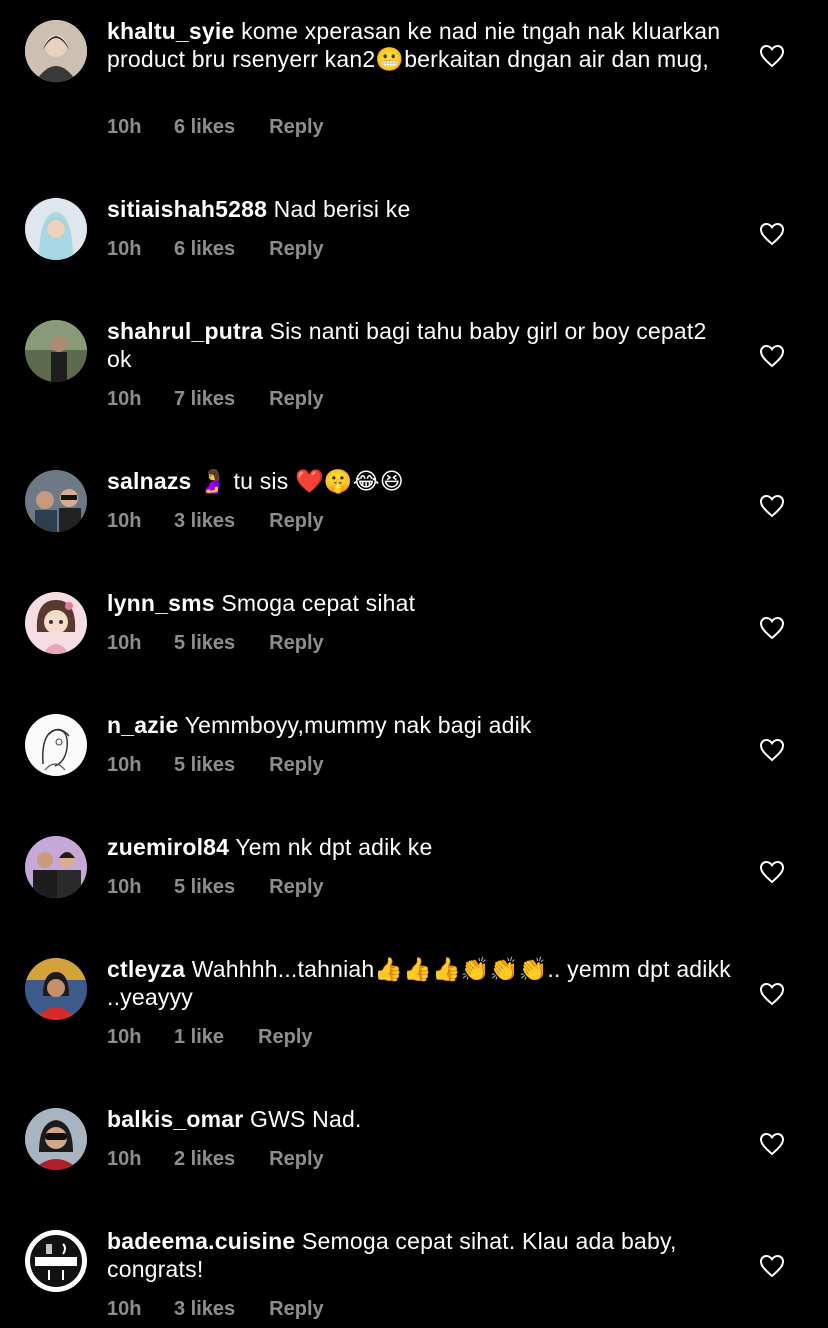 The height and width of the screenshot is (1328, 828). Describe the element at coordinates (204, 399) in the screenshot. I see `comment-likes: 7 likes` at that location.